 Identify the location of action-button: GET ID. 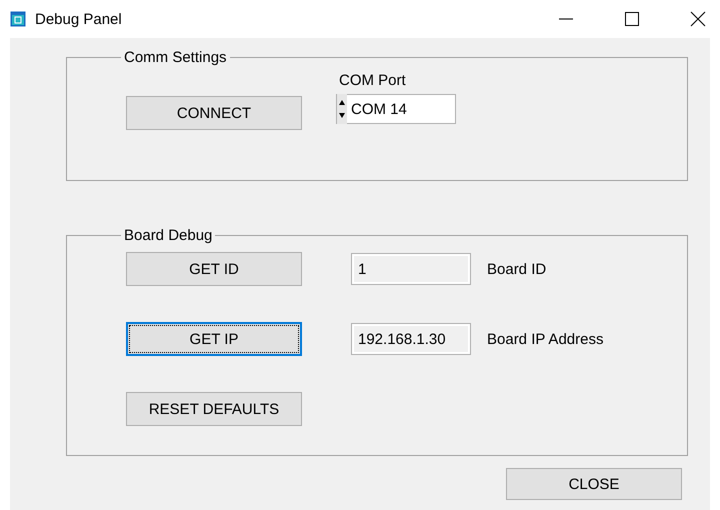
(214, 269).